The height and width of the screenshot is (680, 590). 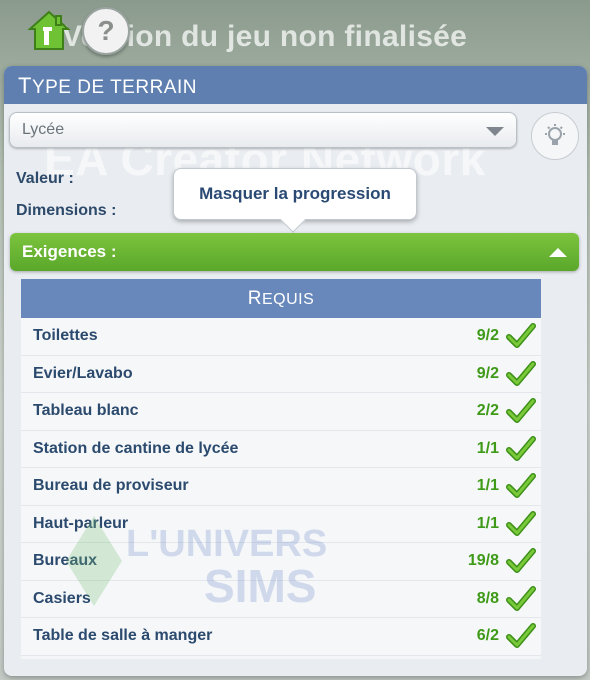 I want to click on value-label: Valeur :, so click(x=45, y=178).